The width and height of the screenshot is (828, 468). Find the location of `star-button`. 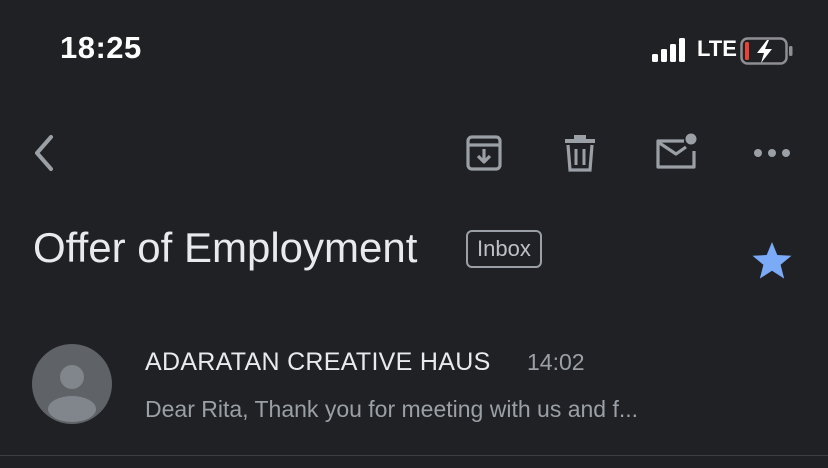

star-button is located at coordinates (772, 261).